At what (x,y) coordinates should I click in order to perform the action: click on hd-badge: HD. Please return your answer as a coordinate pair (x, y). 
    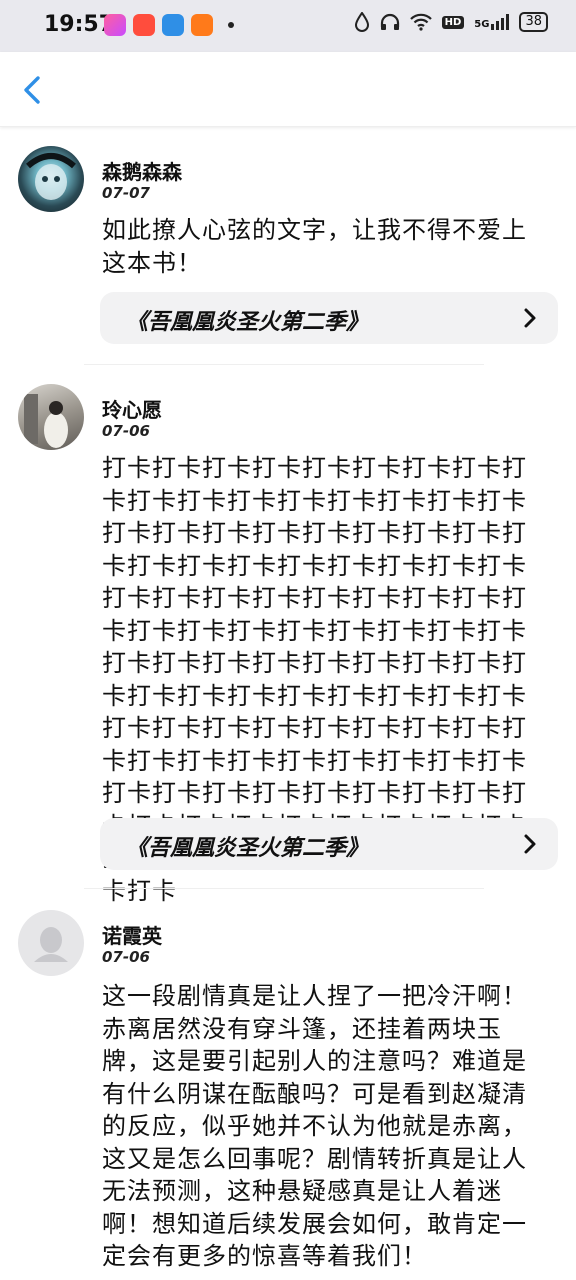
    Looking at the image, I should click on (453, 22).